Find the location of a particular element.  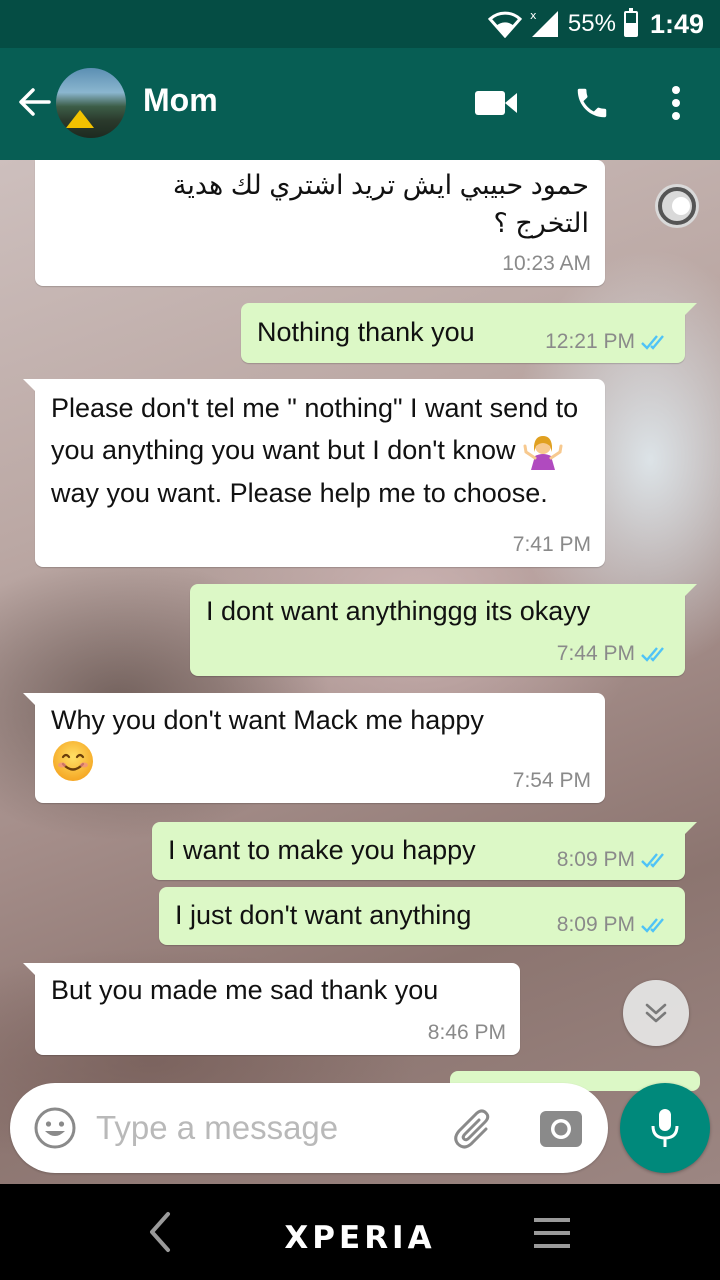

clock: 1:49 is located at coordinates (676, 23).